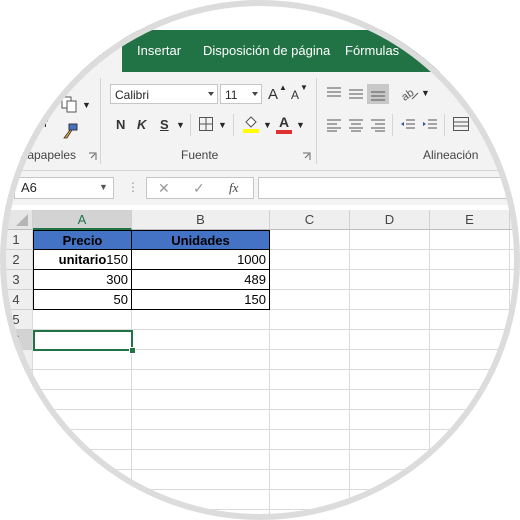 This screenshot has height=520, width=520. What do you see at coordinates (356, 125) in the screenshot?
I see `align-center-icon` at bounding box center [356, 125].